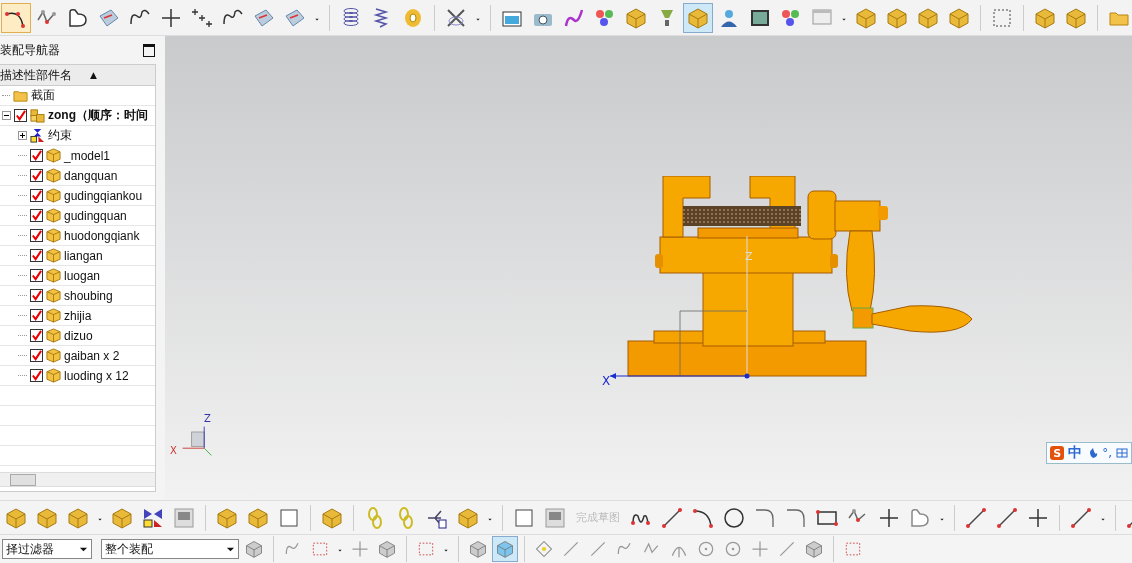 This screenshot has width=1132, height=563. I want to click on horizontal-scrollbar, so click(77, 479).